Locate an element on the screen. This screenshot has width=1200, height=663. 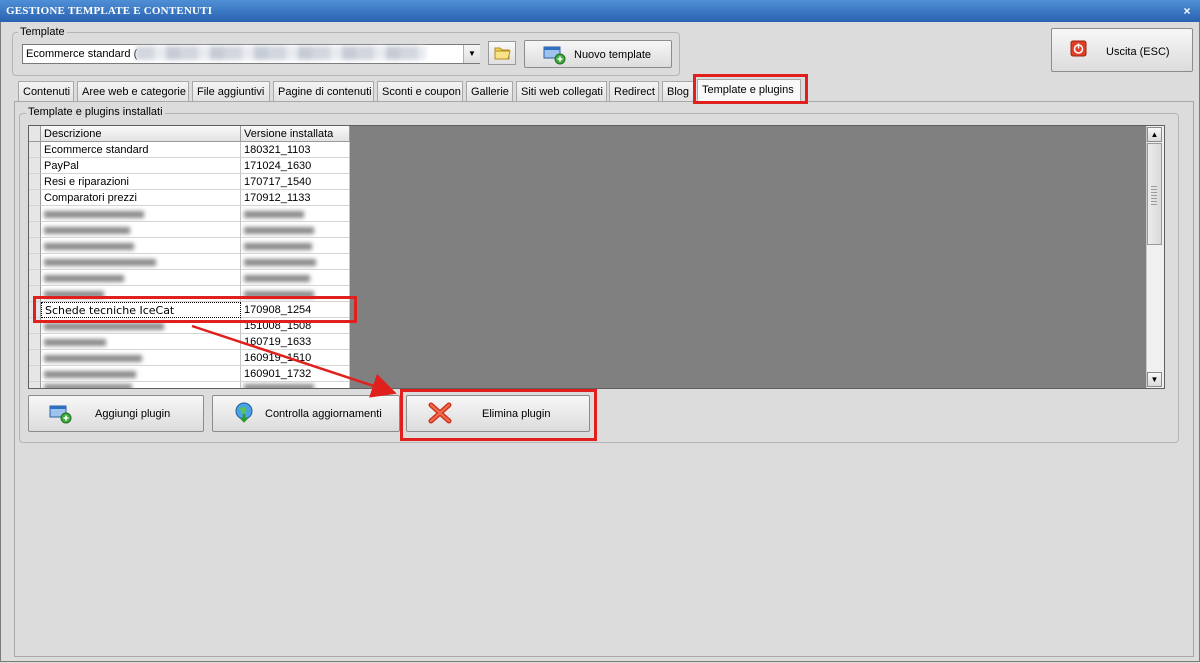
annotation-arrow is located at coordinates (294, 361).